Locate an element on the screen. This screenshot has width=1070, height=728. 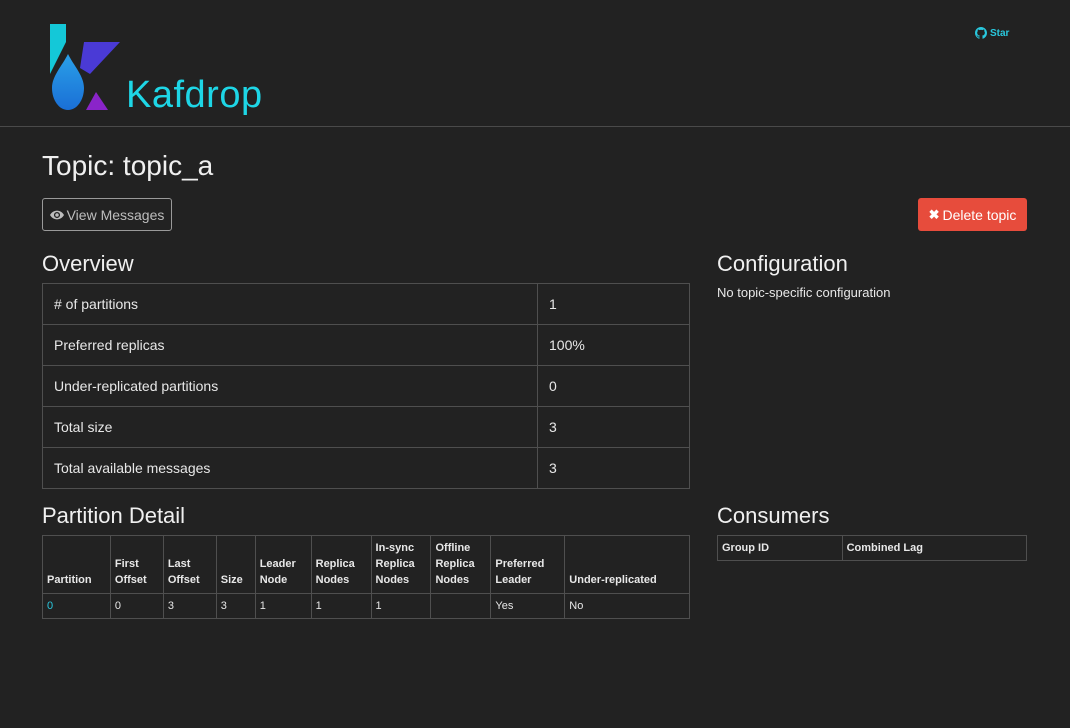
close-icon: ✖ is located at coordinates (934, 214).